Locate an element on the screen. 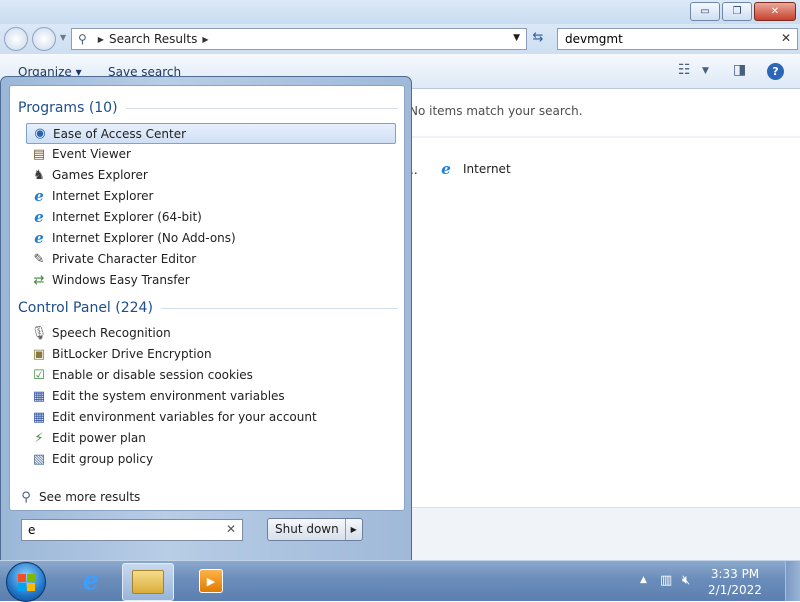 The width and height of the screenshot is (800, 602). clock-date: 2/1/2022 is located at coordinates (735, 590).